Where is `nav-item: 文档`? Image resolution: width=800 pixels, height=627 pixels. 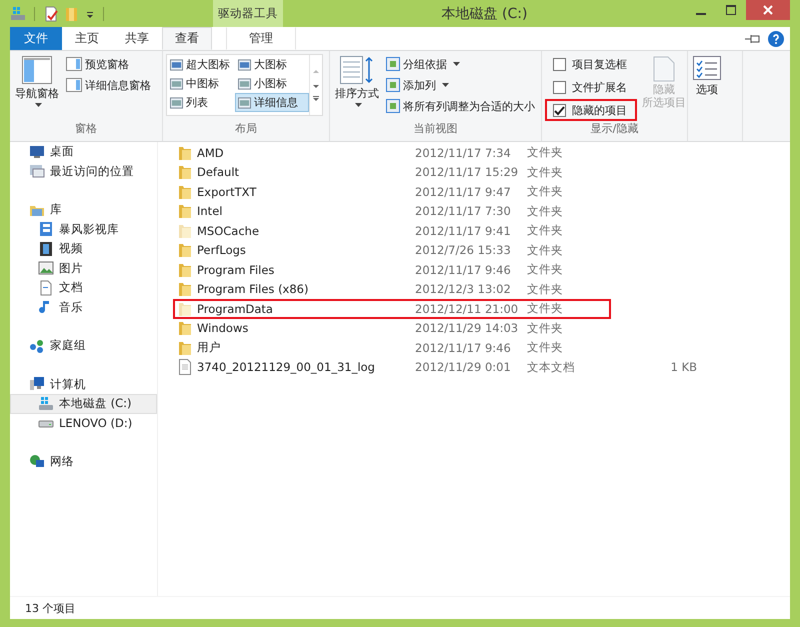 nav-item: 文档 is located at coordinates (83, 288).